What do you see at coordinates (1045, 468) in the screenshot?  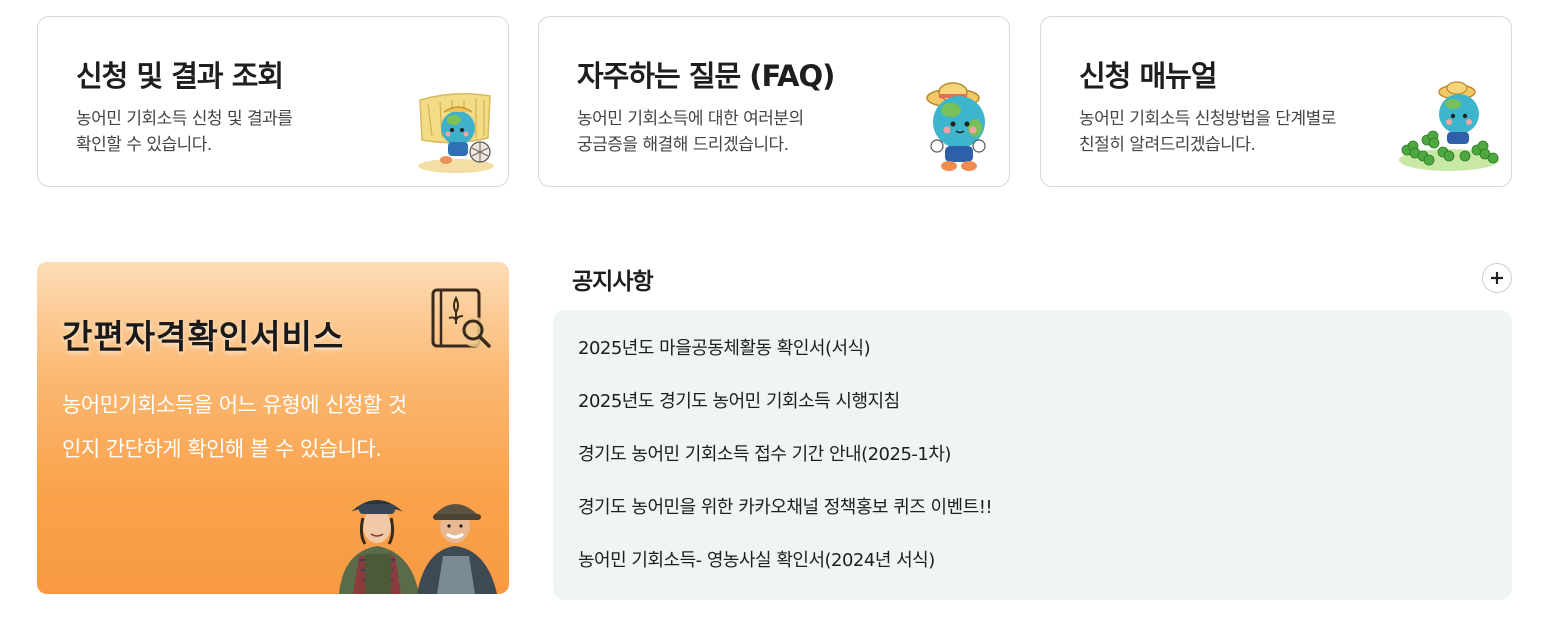 I see `notice-item: 경기도 농어민 기회소득 접수 기간 안내(2025-1차)` at bounding box center [1045, 468].